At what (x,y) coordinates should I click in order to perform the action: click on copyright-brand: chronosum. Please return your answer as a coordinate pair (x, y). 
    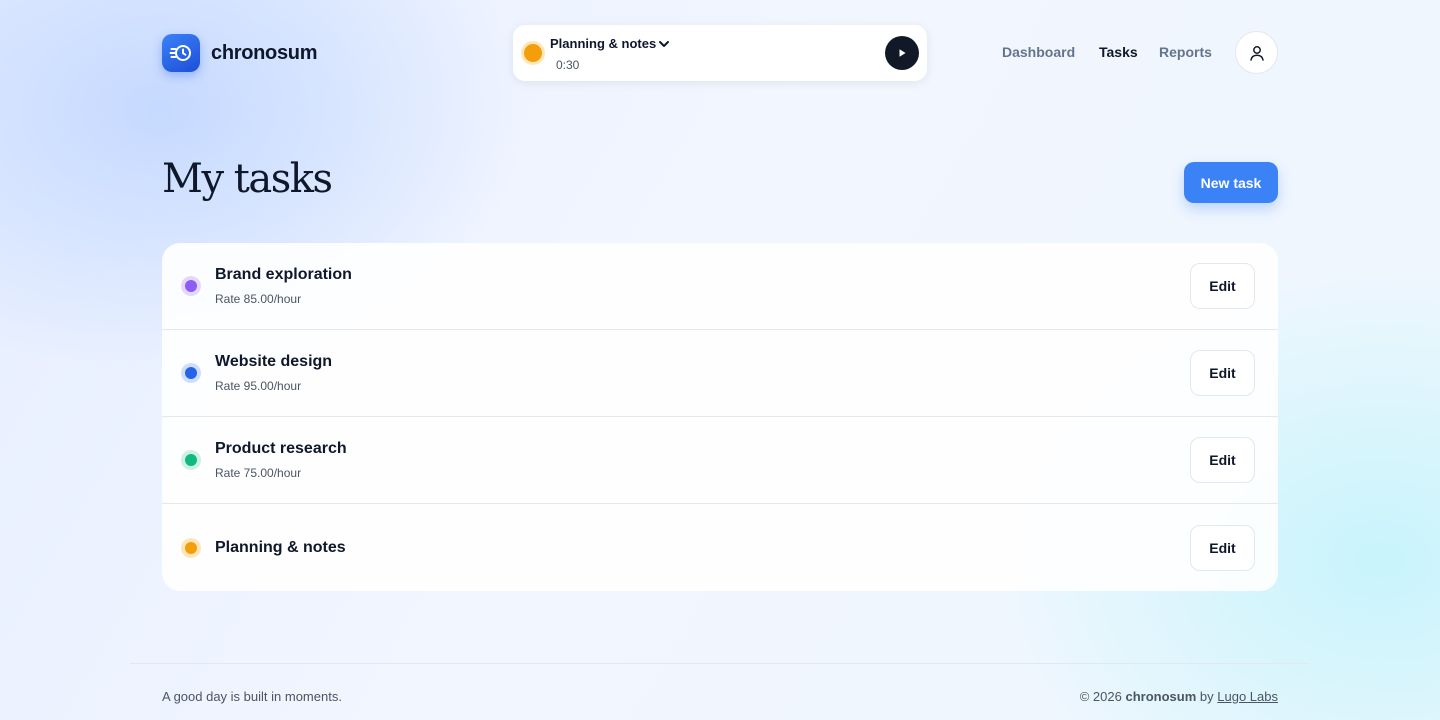
    Looking at the image, I should click on (1161, 696).